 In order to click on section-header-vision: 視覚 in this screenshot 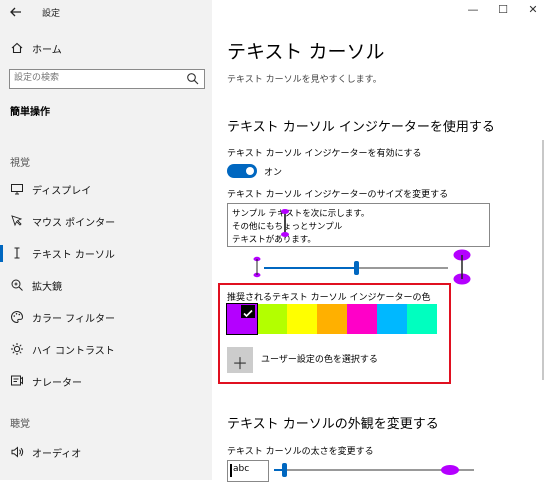, I will do `click(20, 163)`.